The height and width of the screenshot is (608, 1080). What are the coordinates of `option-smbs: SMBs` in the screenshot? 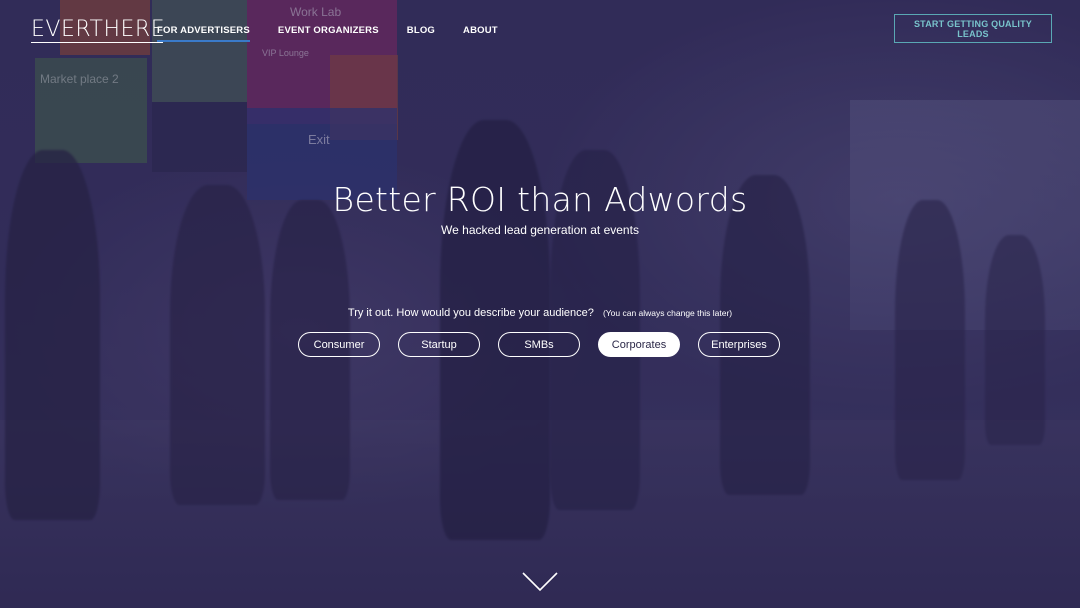 It's located at (539, 344).